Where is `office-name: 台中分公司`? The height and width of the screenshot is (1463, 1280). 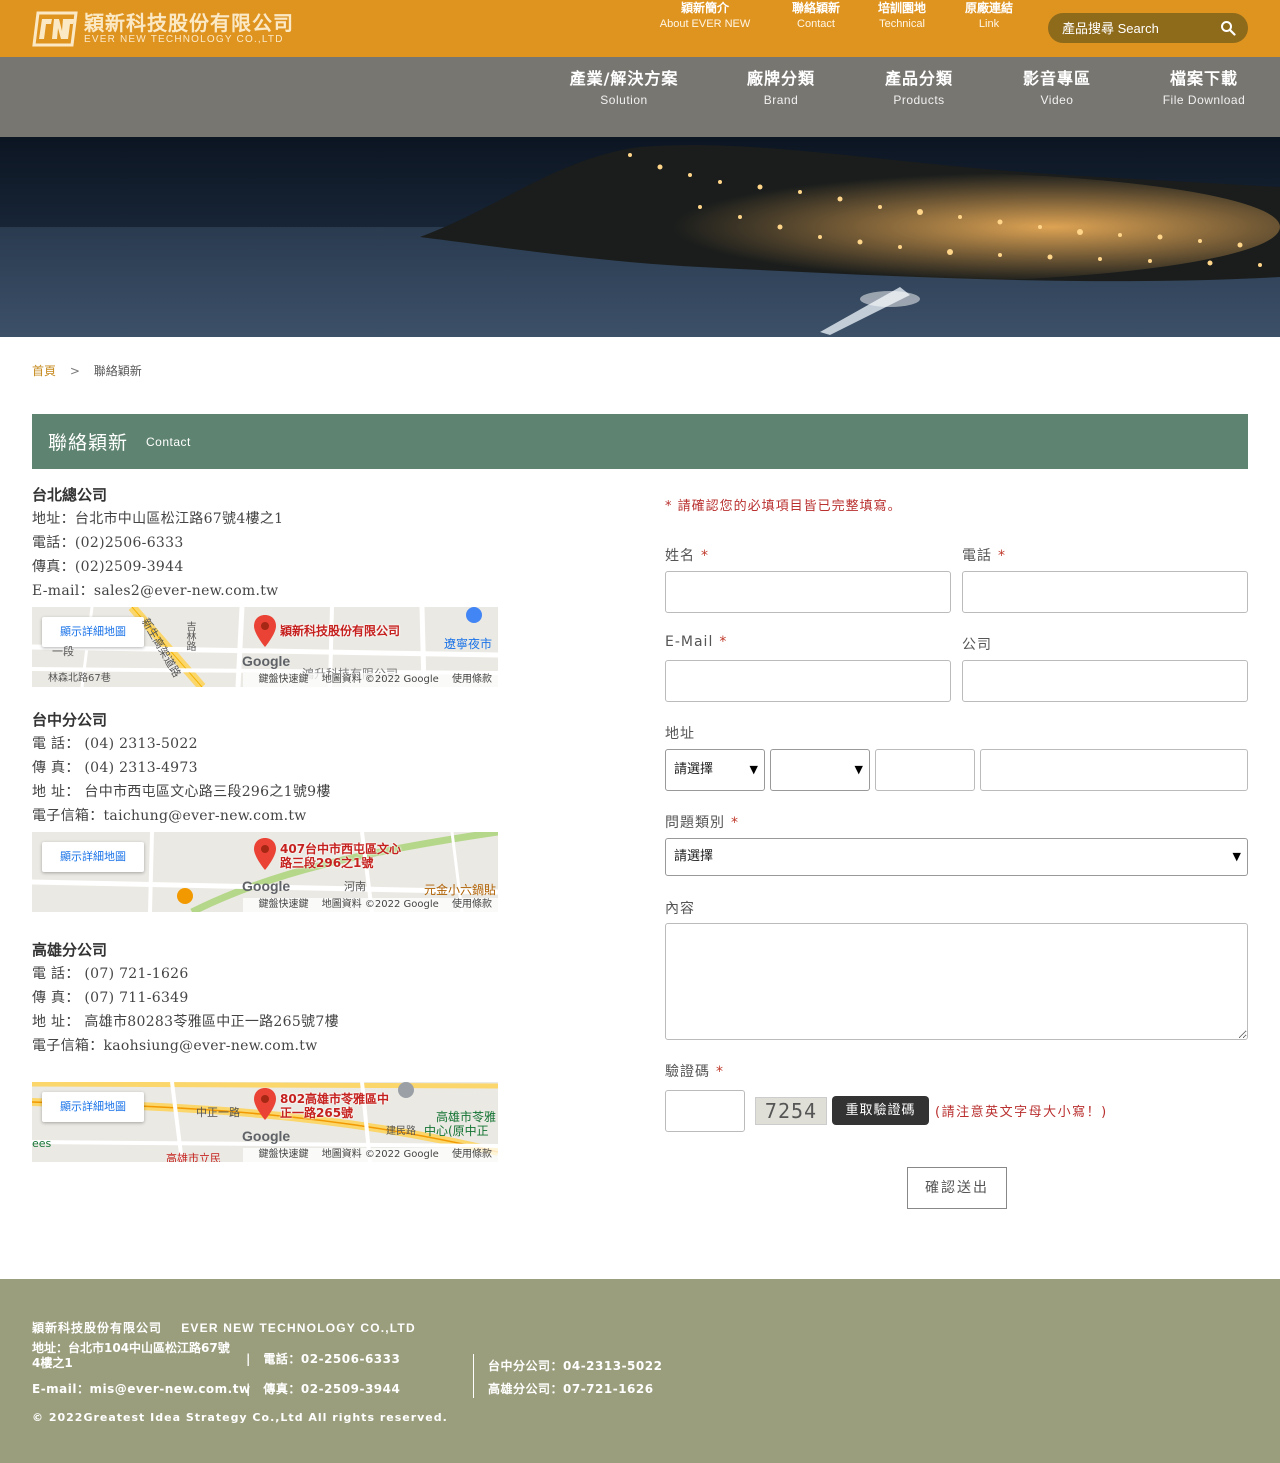 office-name: 台中分公司 is located at coordinates (70, 720).